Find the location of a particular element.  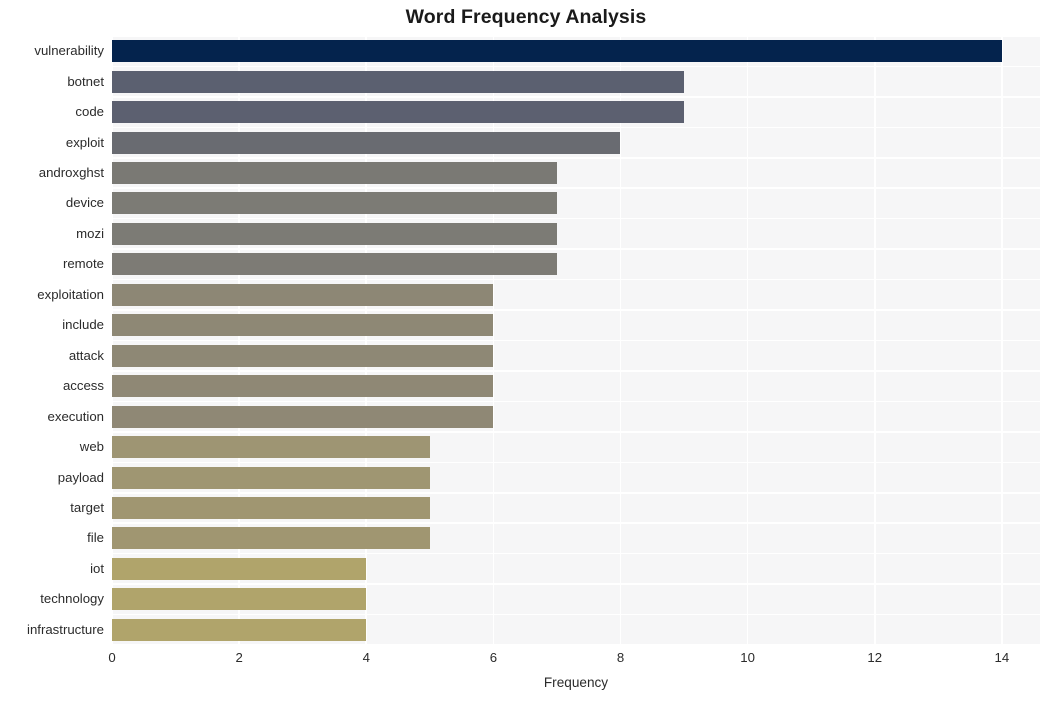

y-axis-tick-label: androxghst is located at coordinates (71, 173).